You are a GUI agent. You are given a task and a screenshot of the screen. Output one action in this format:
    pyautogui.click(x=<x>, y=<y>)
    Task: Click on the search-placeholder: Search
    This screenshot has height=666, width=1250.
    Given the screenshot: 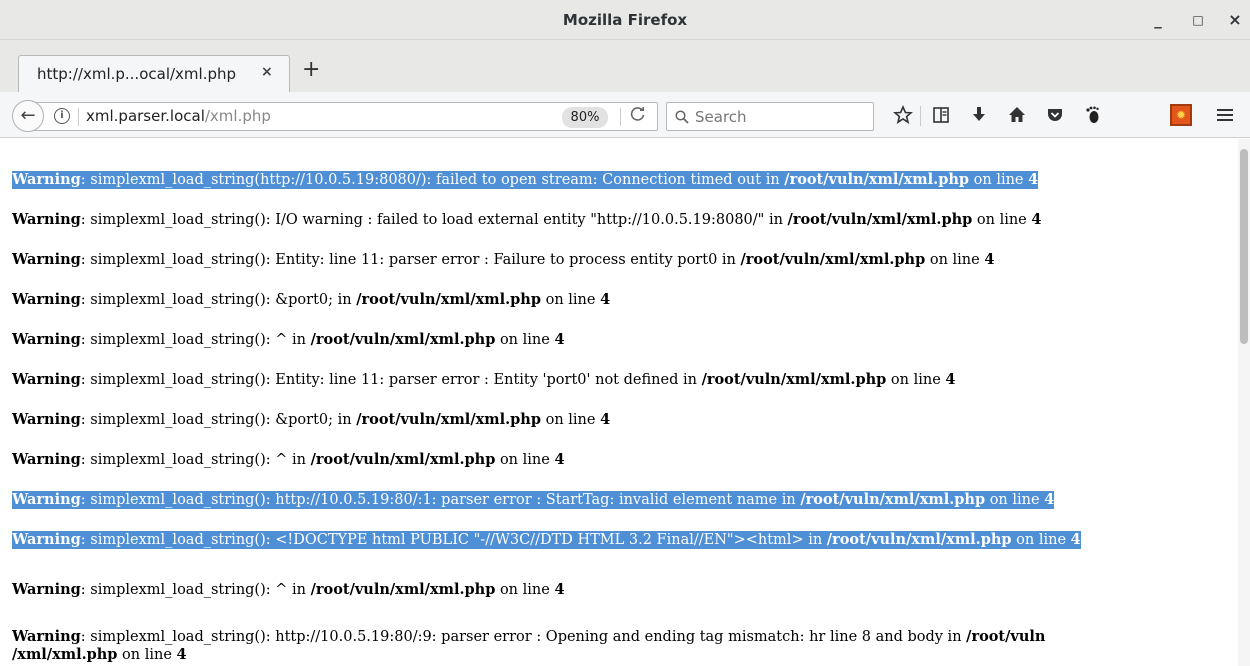 What is the action you would take?
    pyautogui.click(x=721, y=117)
    